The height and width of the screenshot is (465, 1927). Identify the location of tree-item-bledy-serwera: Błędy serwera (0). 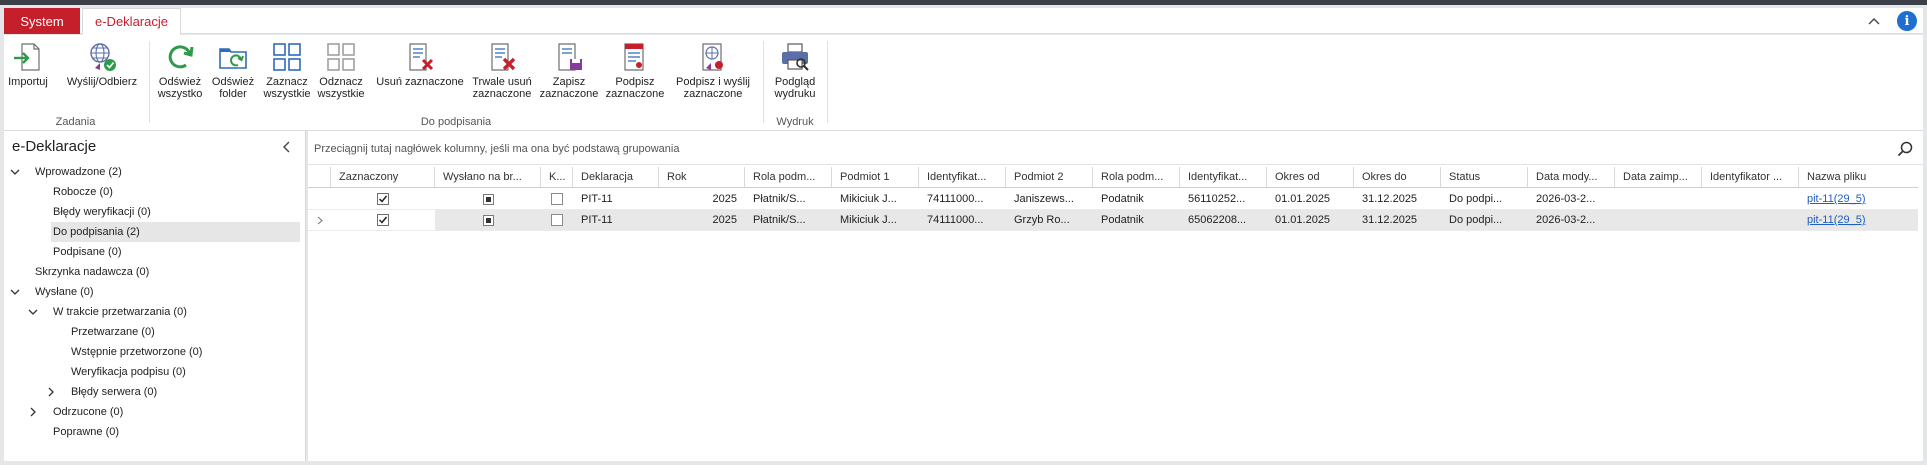
(152, 392).